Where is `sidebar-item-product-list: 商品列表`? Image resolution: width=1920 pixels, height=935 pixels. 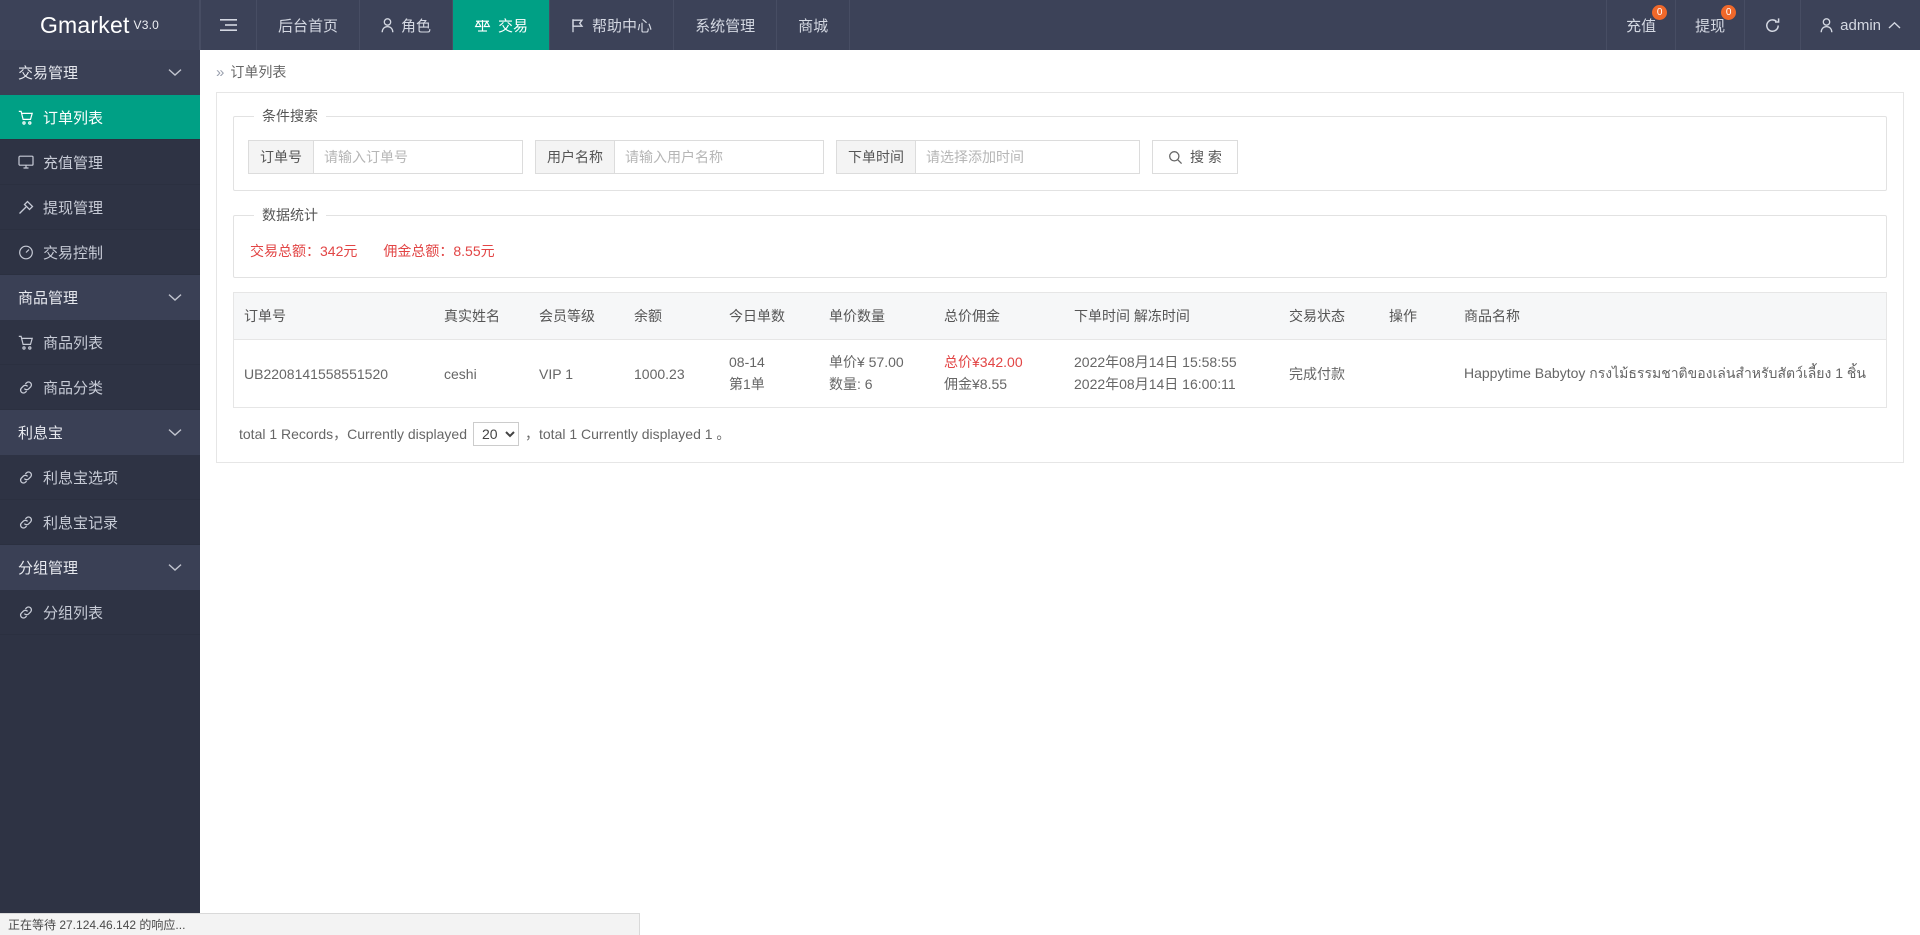
sidebar-item-product-list: 商品列表 is located at coordinates (100, 342).